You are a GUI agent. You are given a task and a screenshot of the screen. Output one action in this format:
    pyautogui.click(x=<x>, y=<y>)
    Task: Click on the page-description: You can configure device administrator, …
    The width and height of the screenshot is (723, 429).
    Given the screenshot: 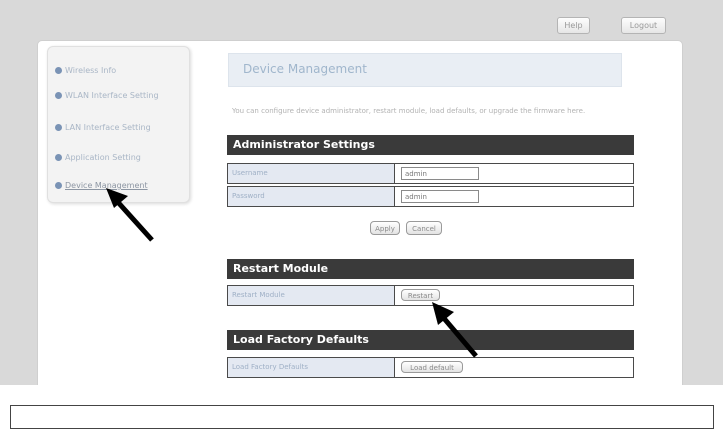 What is the action you would take?
    pyautogui.click(x=409, y=111)
    